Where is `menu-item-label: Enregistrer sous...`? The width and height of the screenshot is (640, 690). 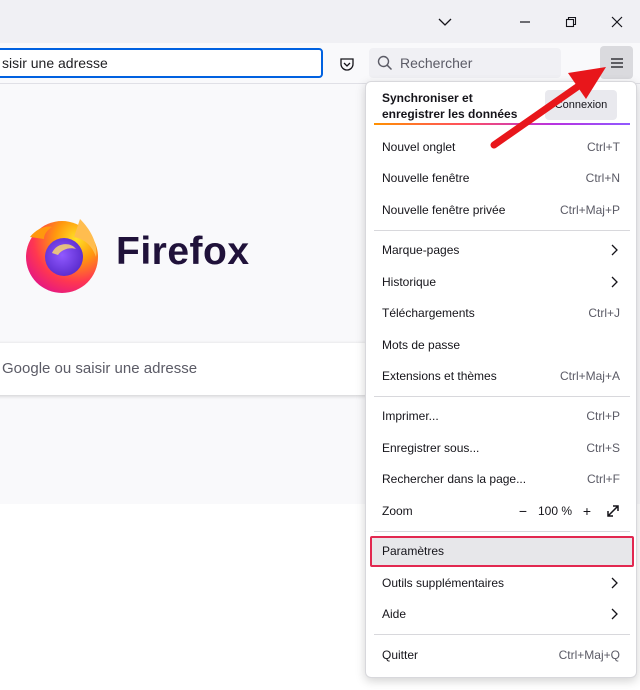
menu-item-label: Enregistrer sous... is located at coordinates (431, 448).